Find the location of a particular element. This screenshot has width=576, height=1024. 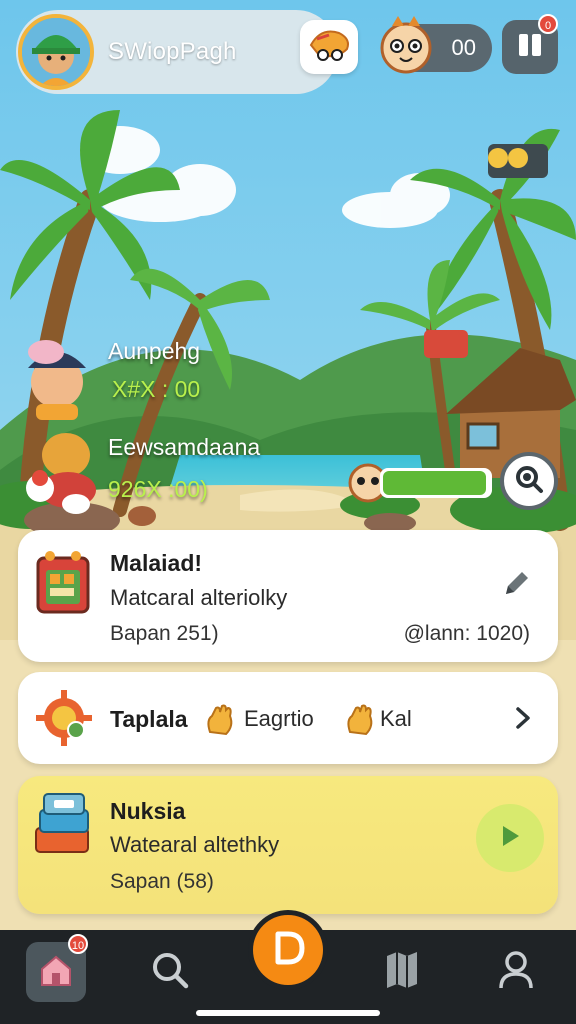

card-task-2: Taplala Eagrtio Kal is located at coordinates (288, 718).